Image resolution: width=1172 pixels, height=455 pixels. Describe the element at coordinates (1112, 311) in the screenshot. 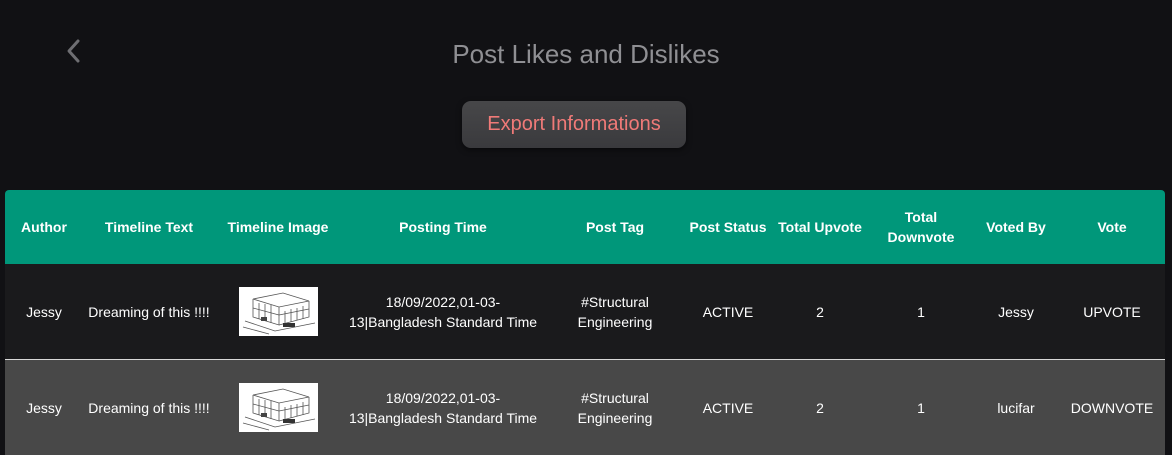

I see `vote-cell: UPVOTE` at that location.